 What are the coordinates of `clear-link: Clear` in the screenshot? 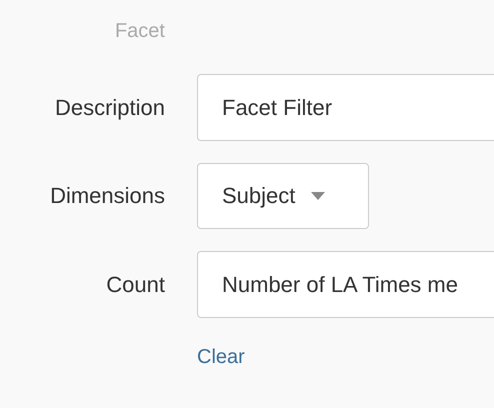 It's located at (221, 357).